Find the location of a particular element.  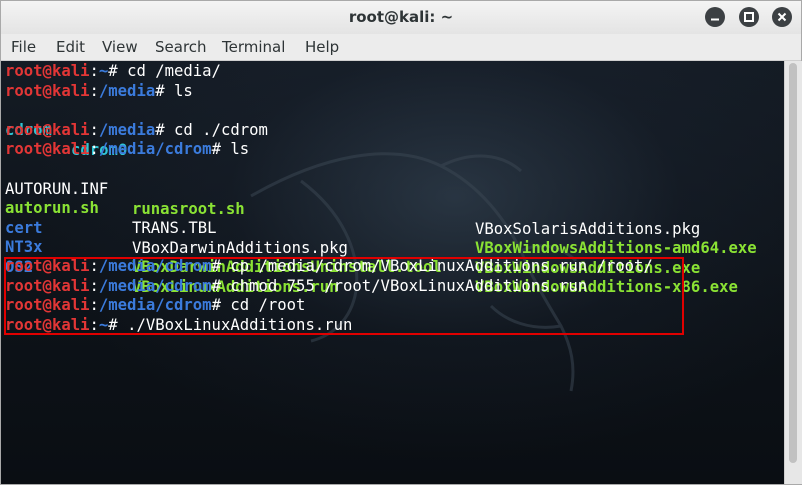

maximize-icon is located at coordinates (749, 17).